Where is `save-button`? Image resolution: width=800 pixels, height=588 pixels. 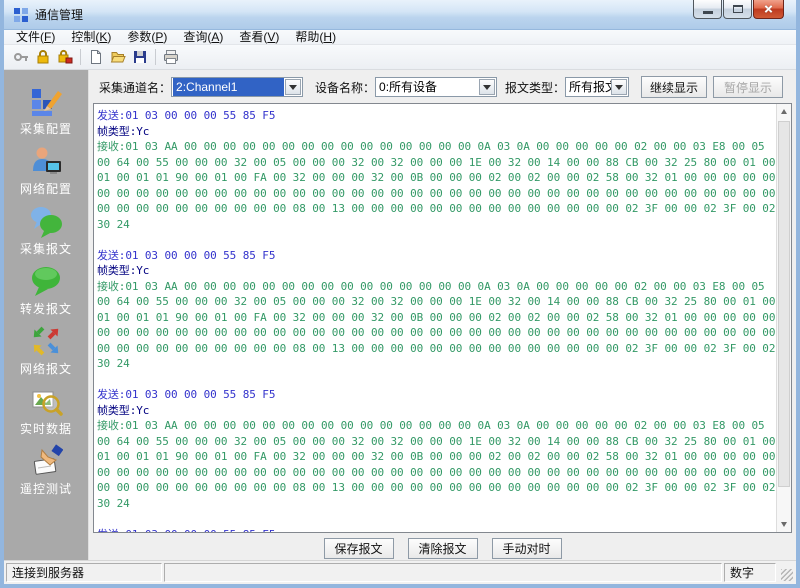 save-button is located at coordinates (140, 57).